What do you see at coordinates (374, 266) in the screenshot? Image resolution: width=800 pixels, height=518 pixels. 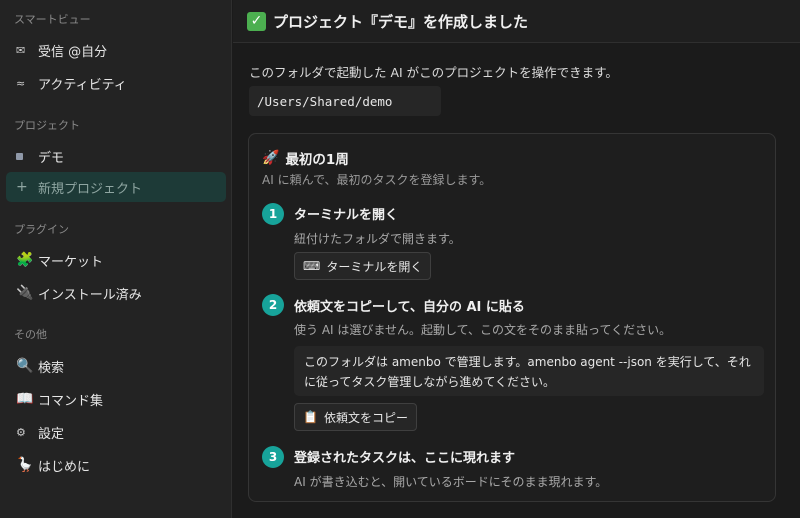 I see `open-terminal-label: ターミナルを開く` at bounding box center [374, 266].